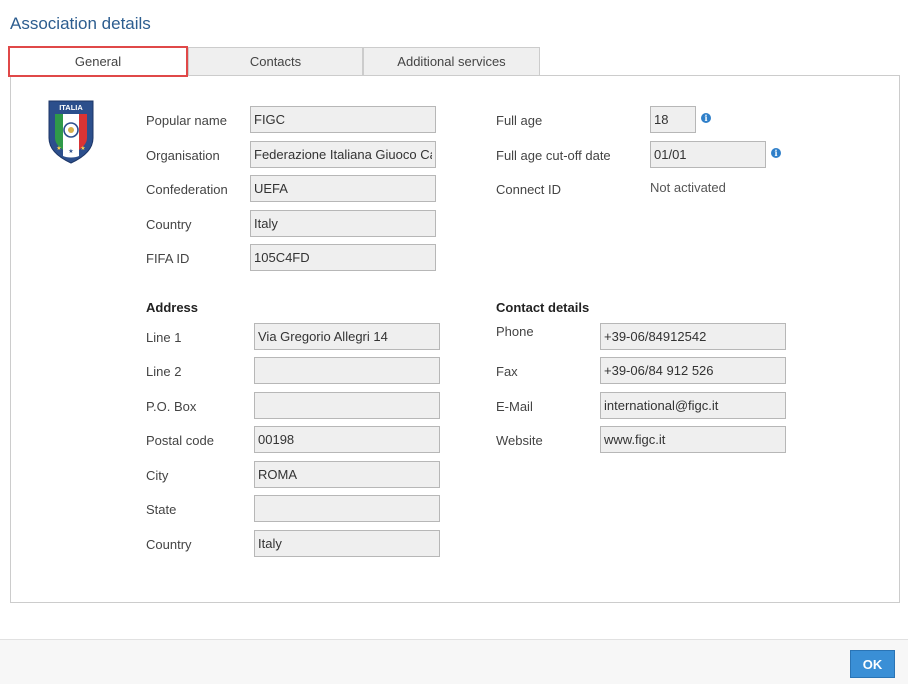 The image size is (908, 684). Describe the element at coordinates (706, 118) in the screenshot. I see `full-age-info-icon: i` at that location.